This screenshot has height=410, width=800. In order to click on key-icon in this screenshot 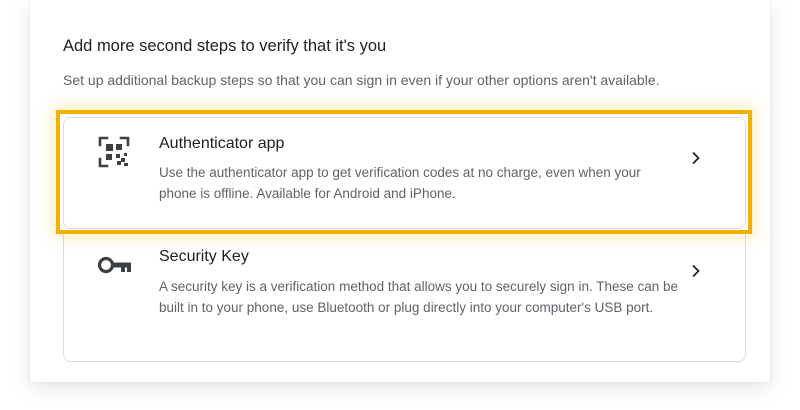, I will do `click(114, 267)`.